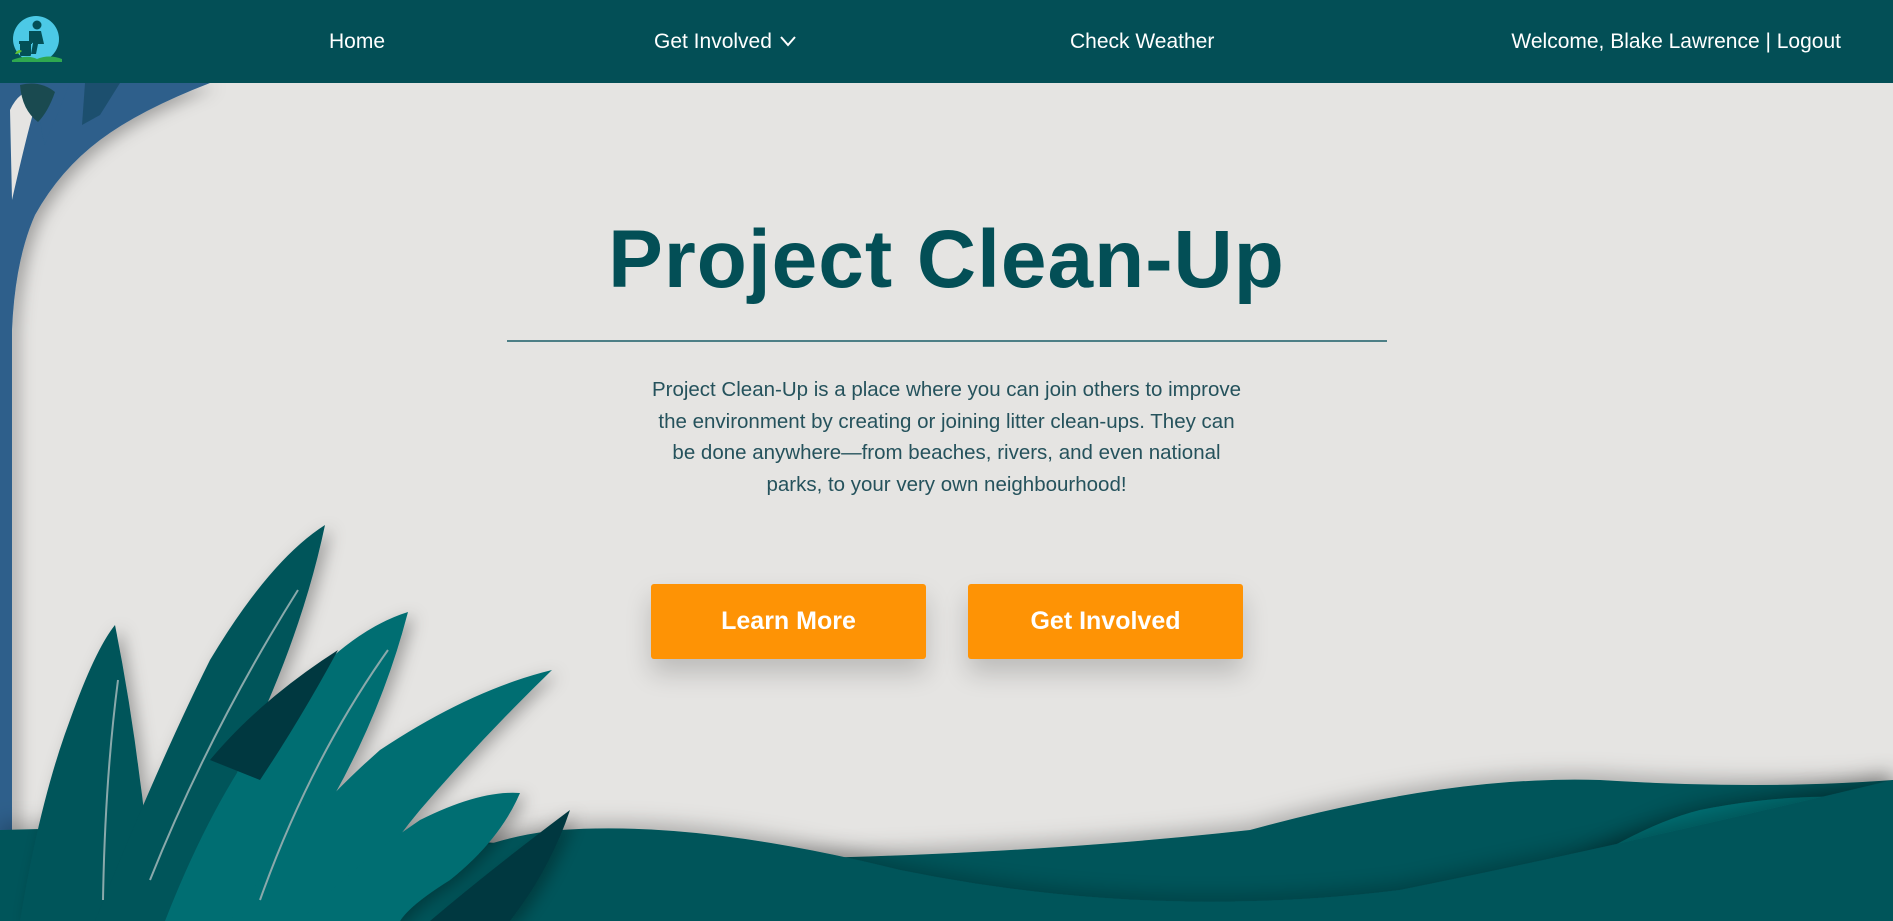 The image size is (1893, 921). I want to click on nav-get-involved-dropdown: Get Involved, so click(725, 41).